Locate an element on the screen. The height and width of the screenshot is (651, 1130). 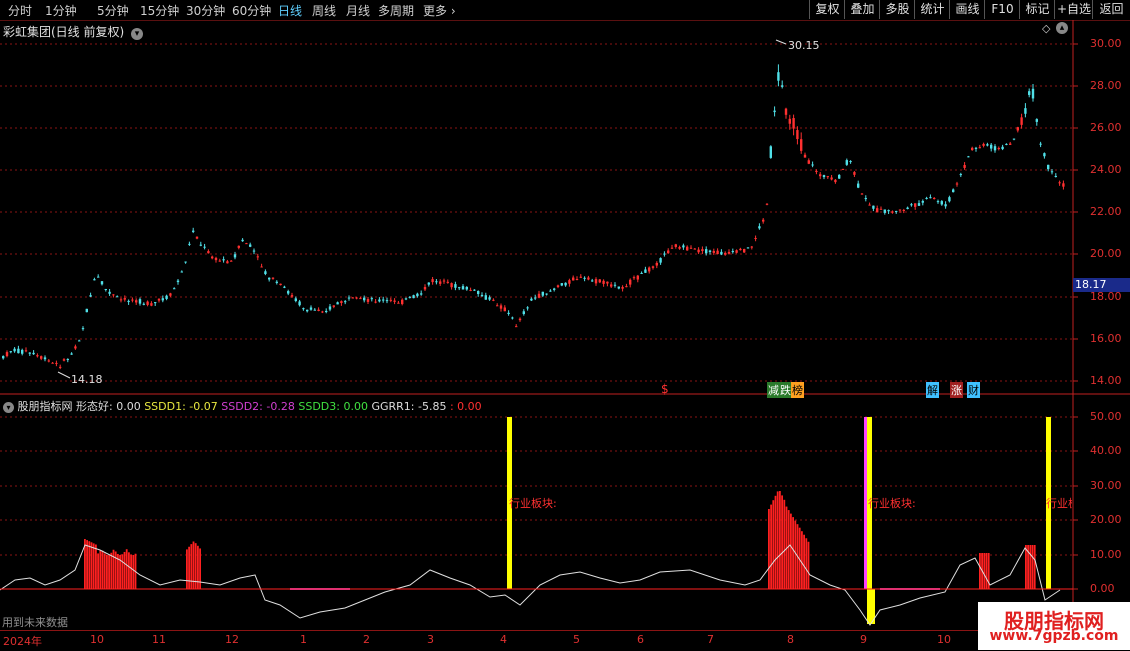
sector-annotation: 行业板 is located at coordinates (1059, 503).